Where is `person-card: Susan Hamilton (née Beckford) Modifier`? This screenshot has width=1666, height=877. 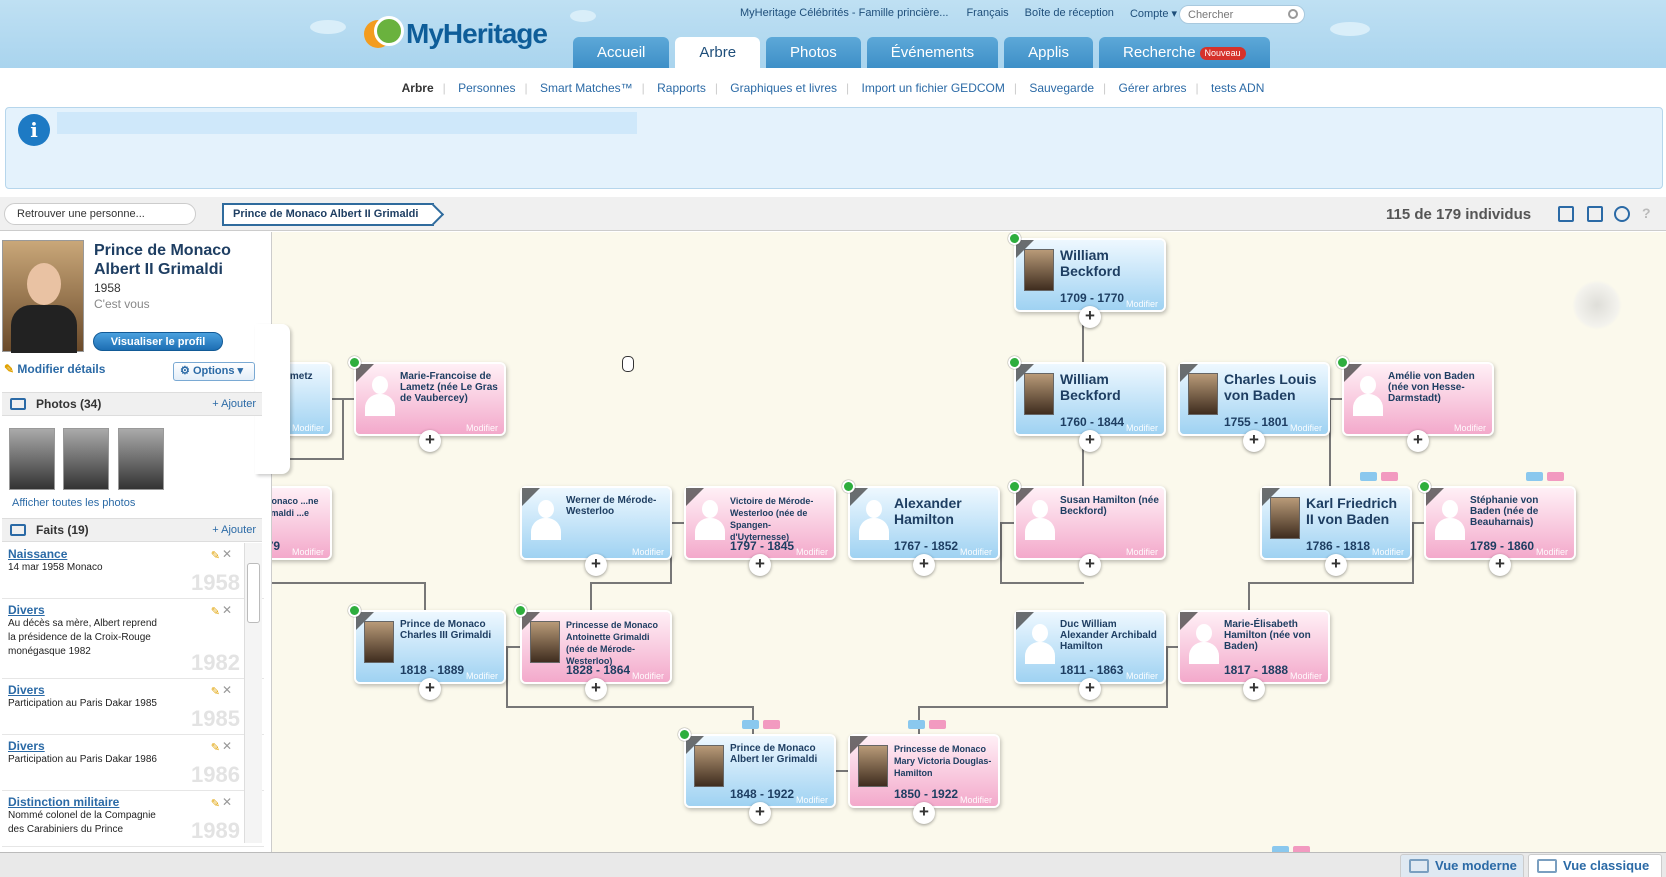
person-card: Susan Hamilton (née Beckford) Modifier is located at coordinates (1090, 523).